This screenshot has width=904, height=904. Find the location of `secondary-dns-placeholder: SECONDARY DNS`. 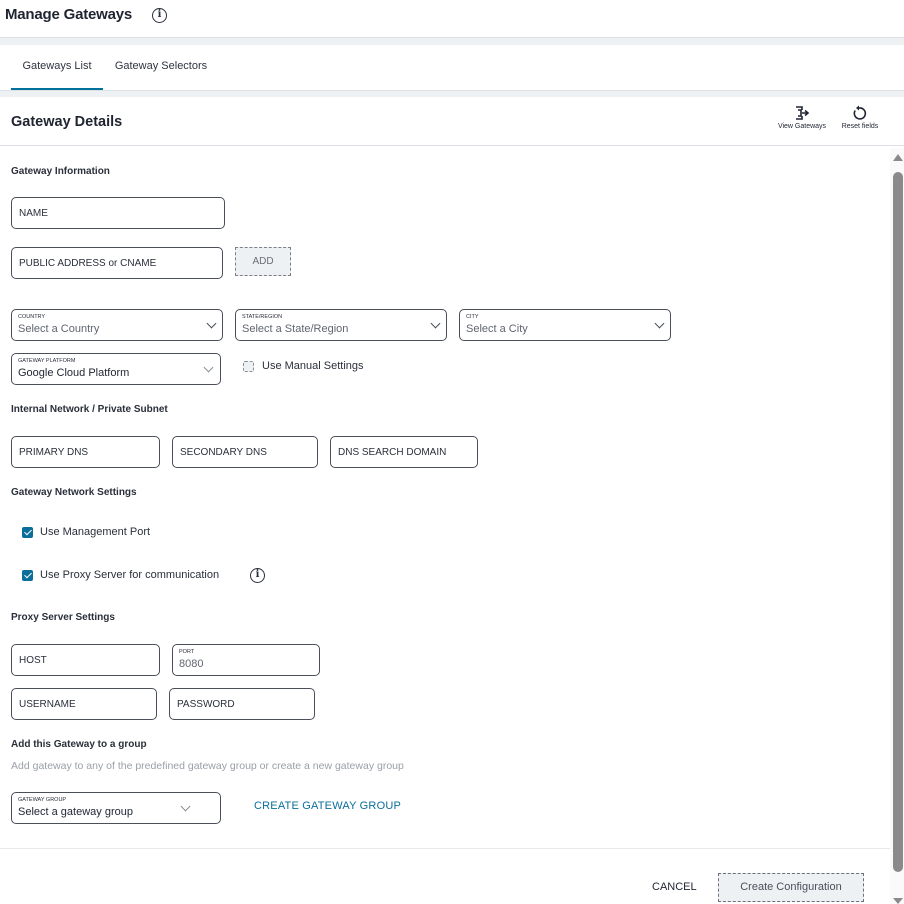

secondary-dns-placeholder: SECONDARY DNS is located at coordinates (223, 452).